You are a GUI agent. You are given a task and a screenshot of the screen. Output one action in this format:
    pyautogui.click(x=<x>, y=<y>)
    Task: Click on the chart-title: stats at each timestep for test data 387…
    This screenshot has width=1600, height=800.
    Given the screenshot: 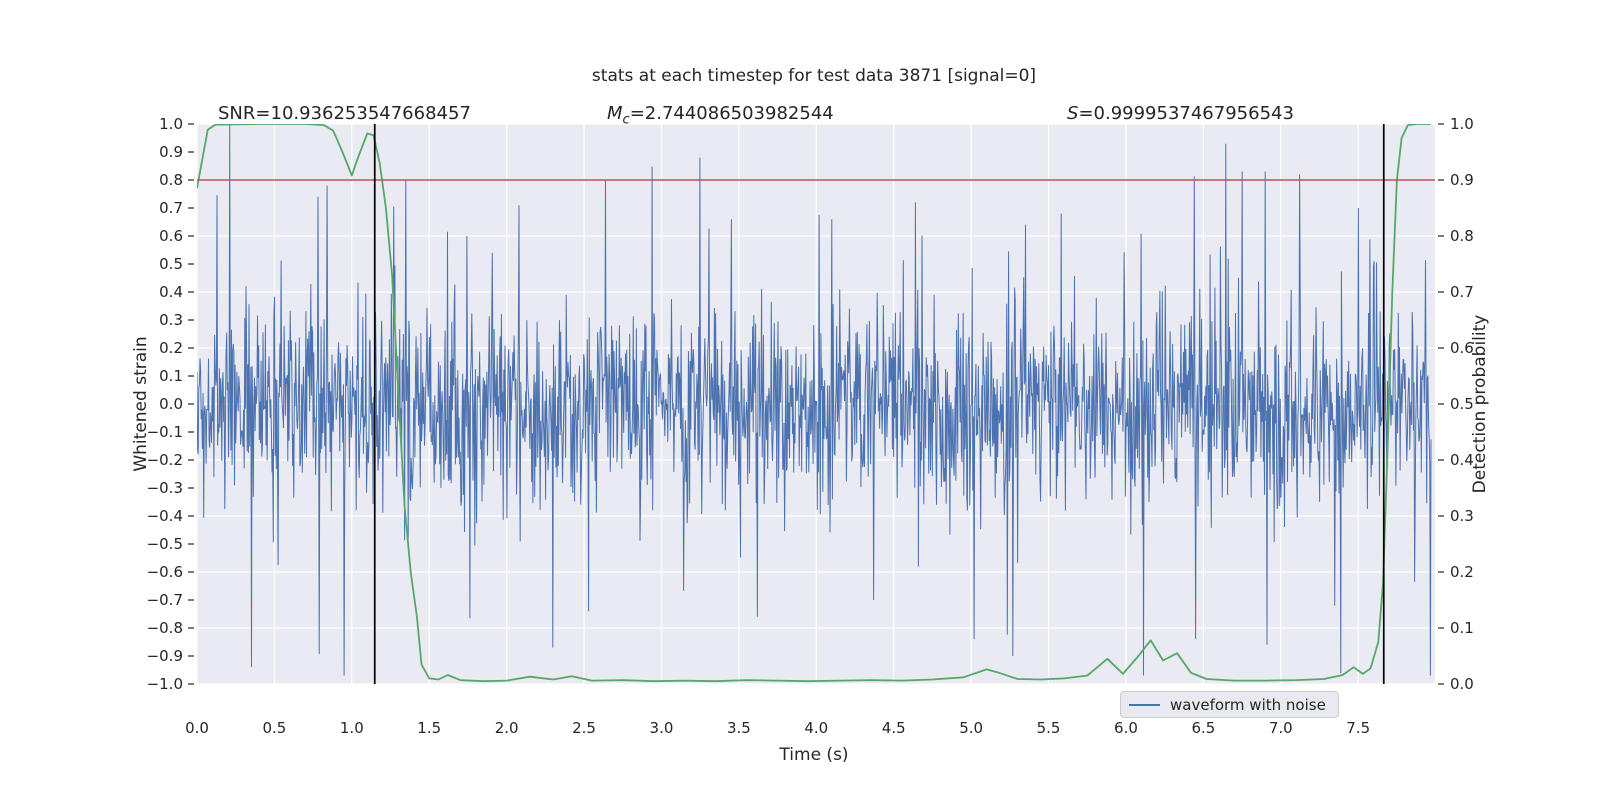 What is the action you would take?
    pyautogui.click(x=814, y=76)
    